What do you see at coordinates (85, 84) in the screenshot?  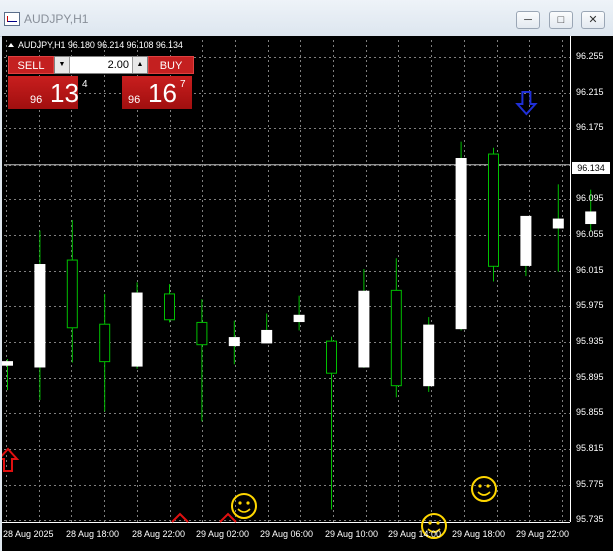 I see `sell-price-fraction: 4` at bounding box center [85, 84].